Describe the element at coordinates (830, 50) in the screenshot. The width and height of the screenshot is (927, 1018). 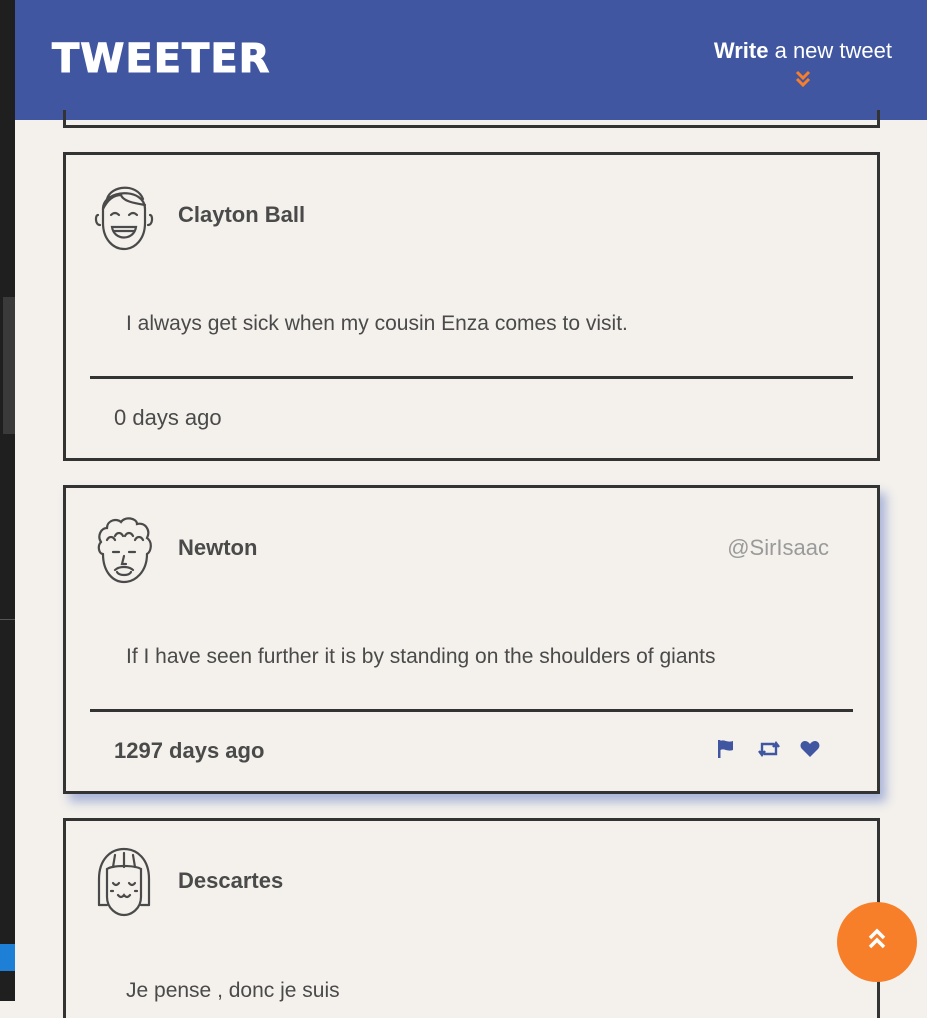
I see `compose-label: a new tweet` at that location.